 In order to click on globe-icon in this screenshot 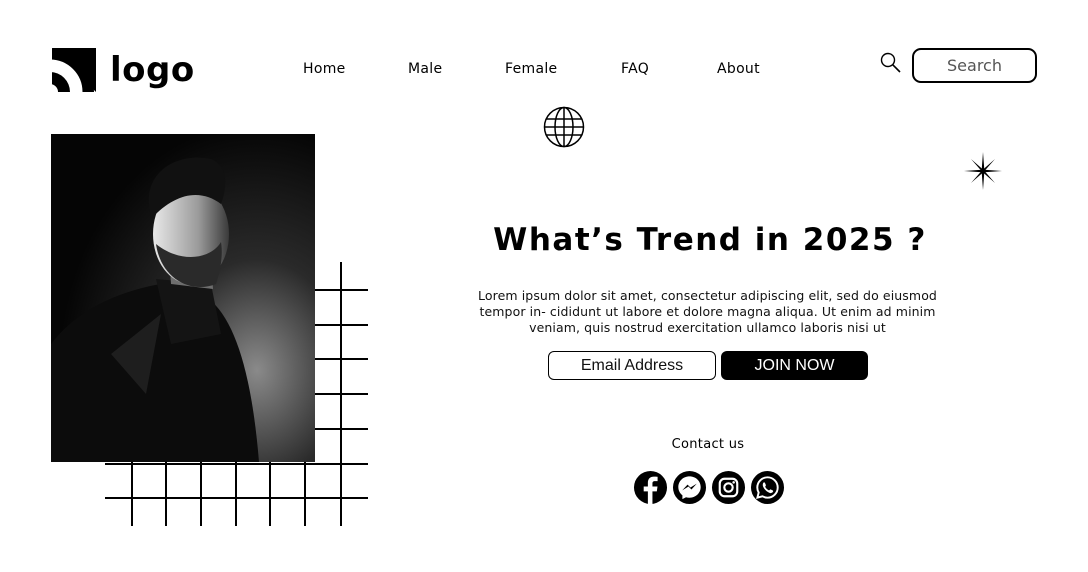, I will do `click(564, 127)`.